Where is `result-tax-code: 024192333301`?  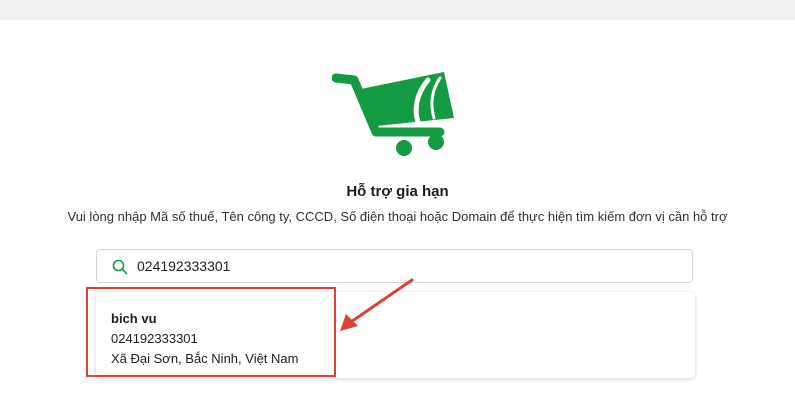 result-tax-code: 024192333301 is located at coordinates (154, 338).